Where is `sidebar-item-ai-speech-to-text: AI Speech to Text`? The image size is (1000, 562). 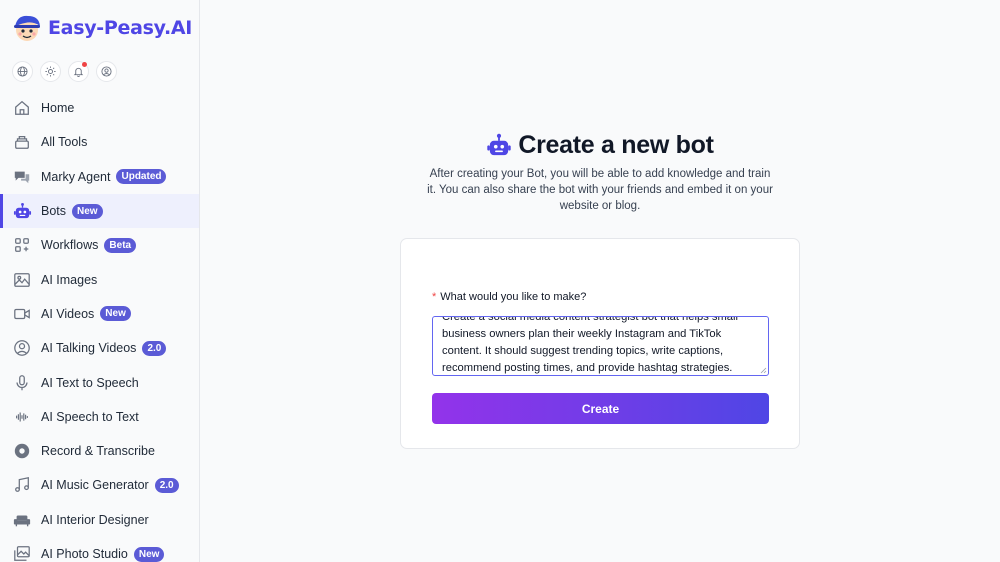 sidebar-item-ai-speech-to-text: AI Speech to Text is located at coordinates (99, 417).